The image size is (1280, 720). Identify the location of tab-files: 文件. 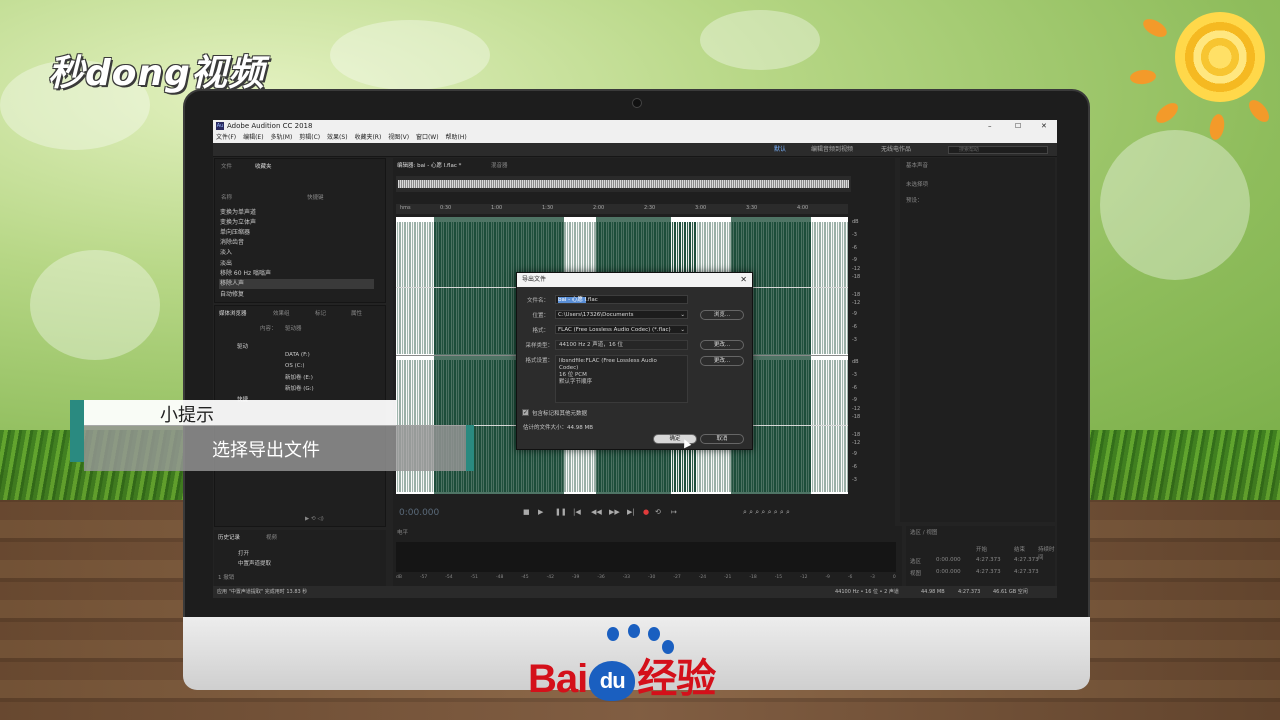
(226, 166).